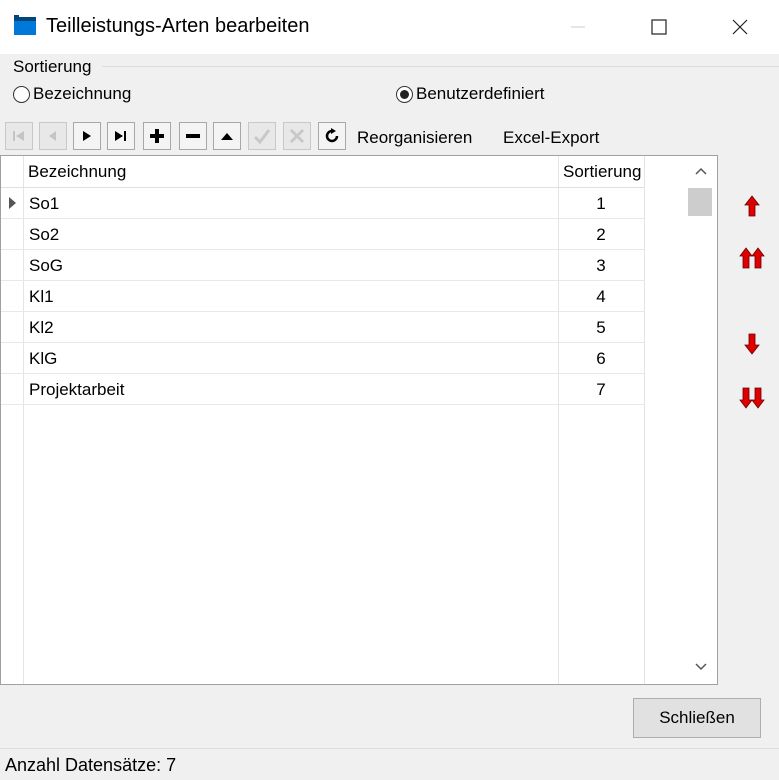 This screenshot has height=780, width=779. What do you see at coordinates (323, 327) in the screenshot?
I see `table-row: Kl2 5` at bounding box center [323, 327].